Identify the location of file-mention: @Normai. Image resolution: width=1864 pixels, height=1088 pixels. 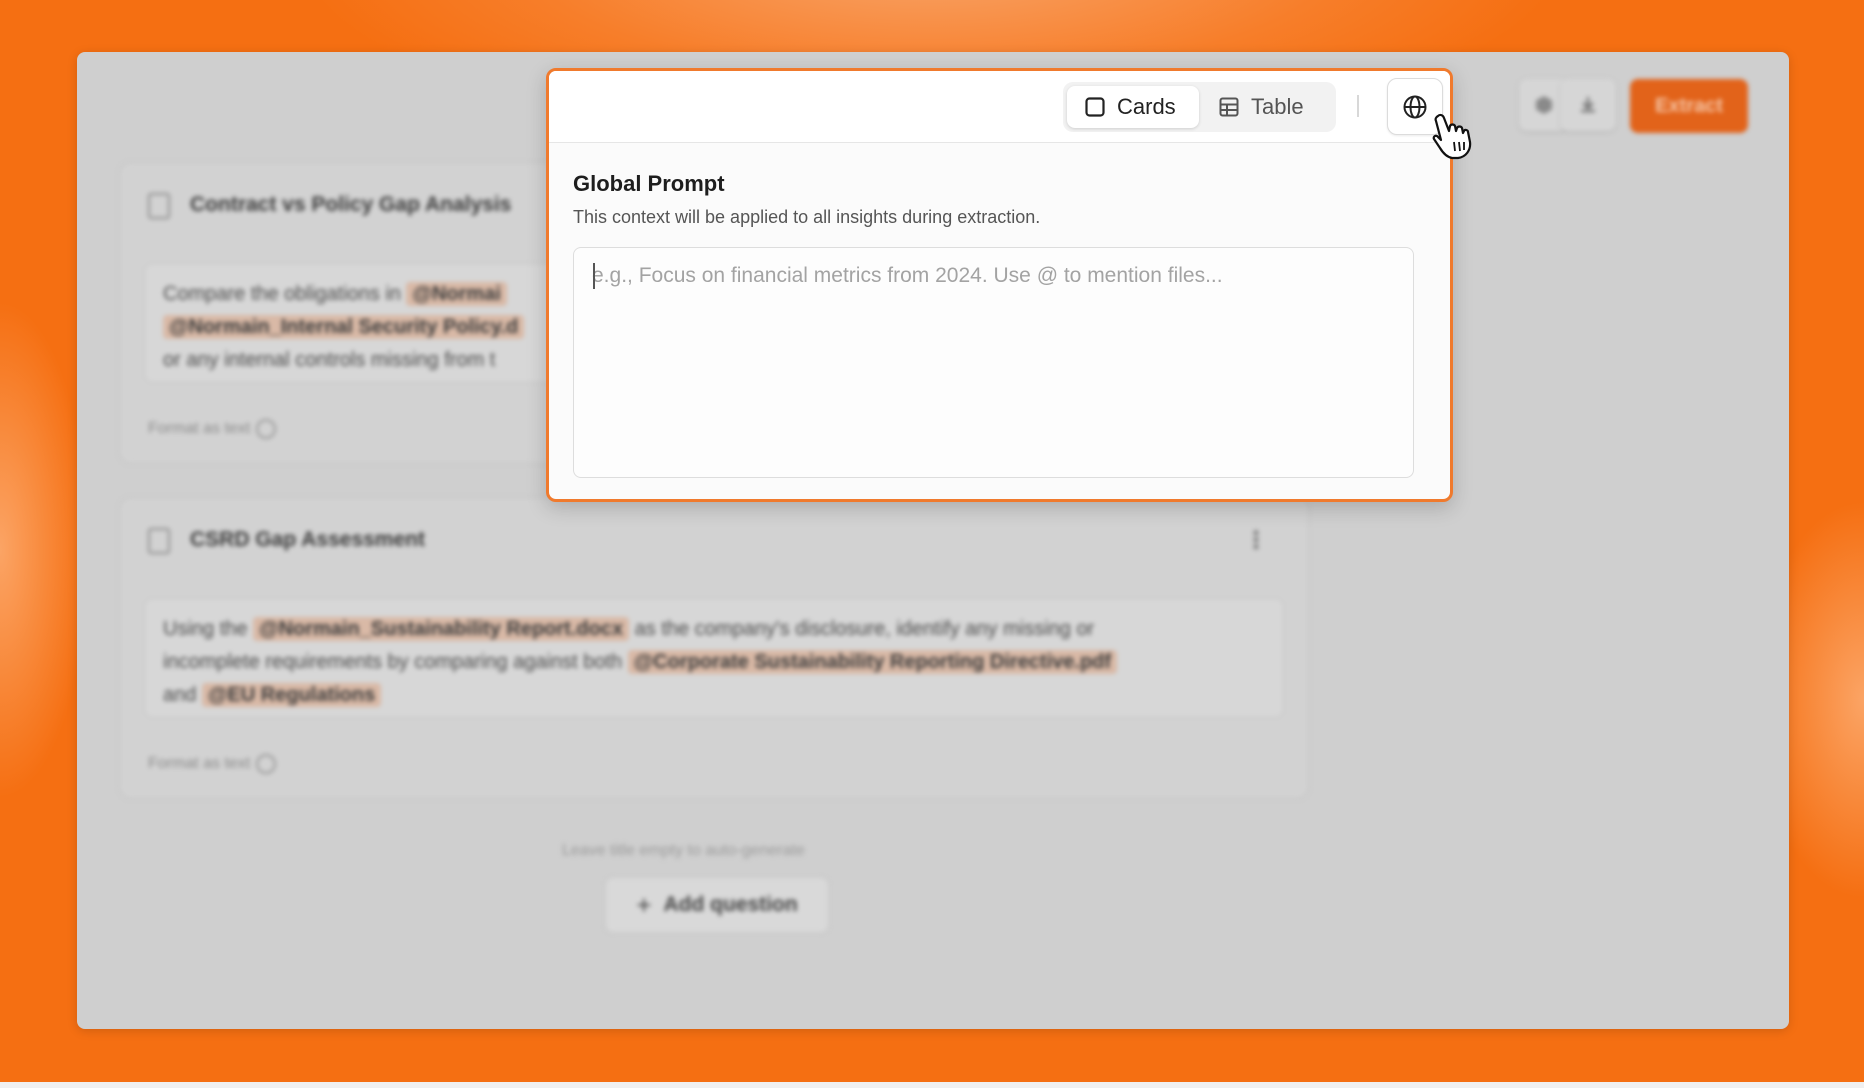
(456, 294).